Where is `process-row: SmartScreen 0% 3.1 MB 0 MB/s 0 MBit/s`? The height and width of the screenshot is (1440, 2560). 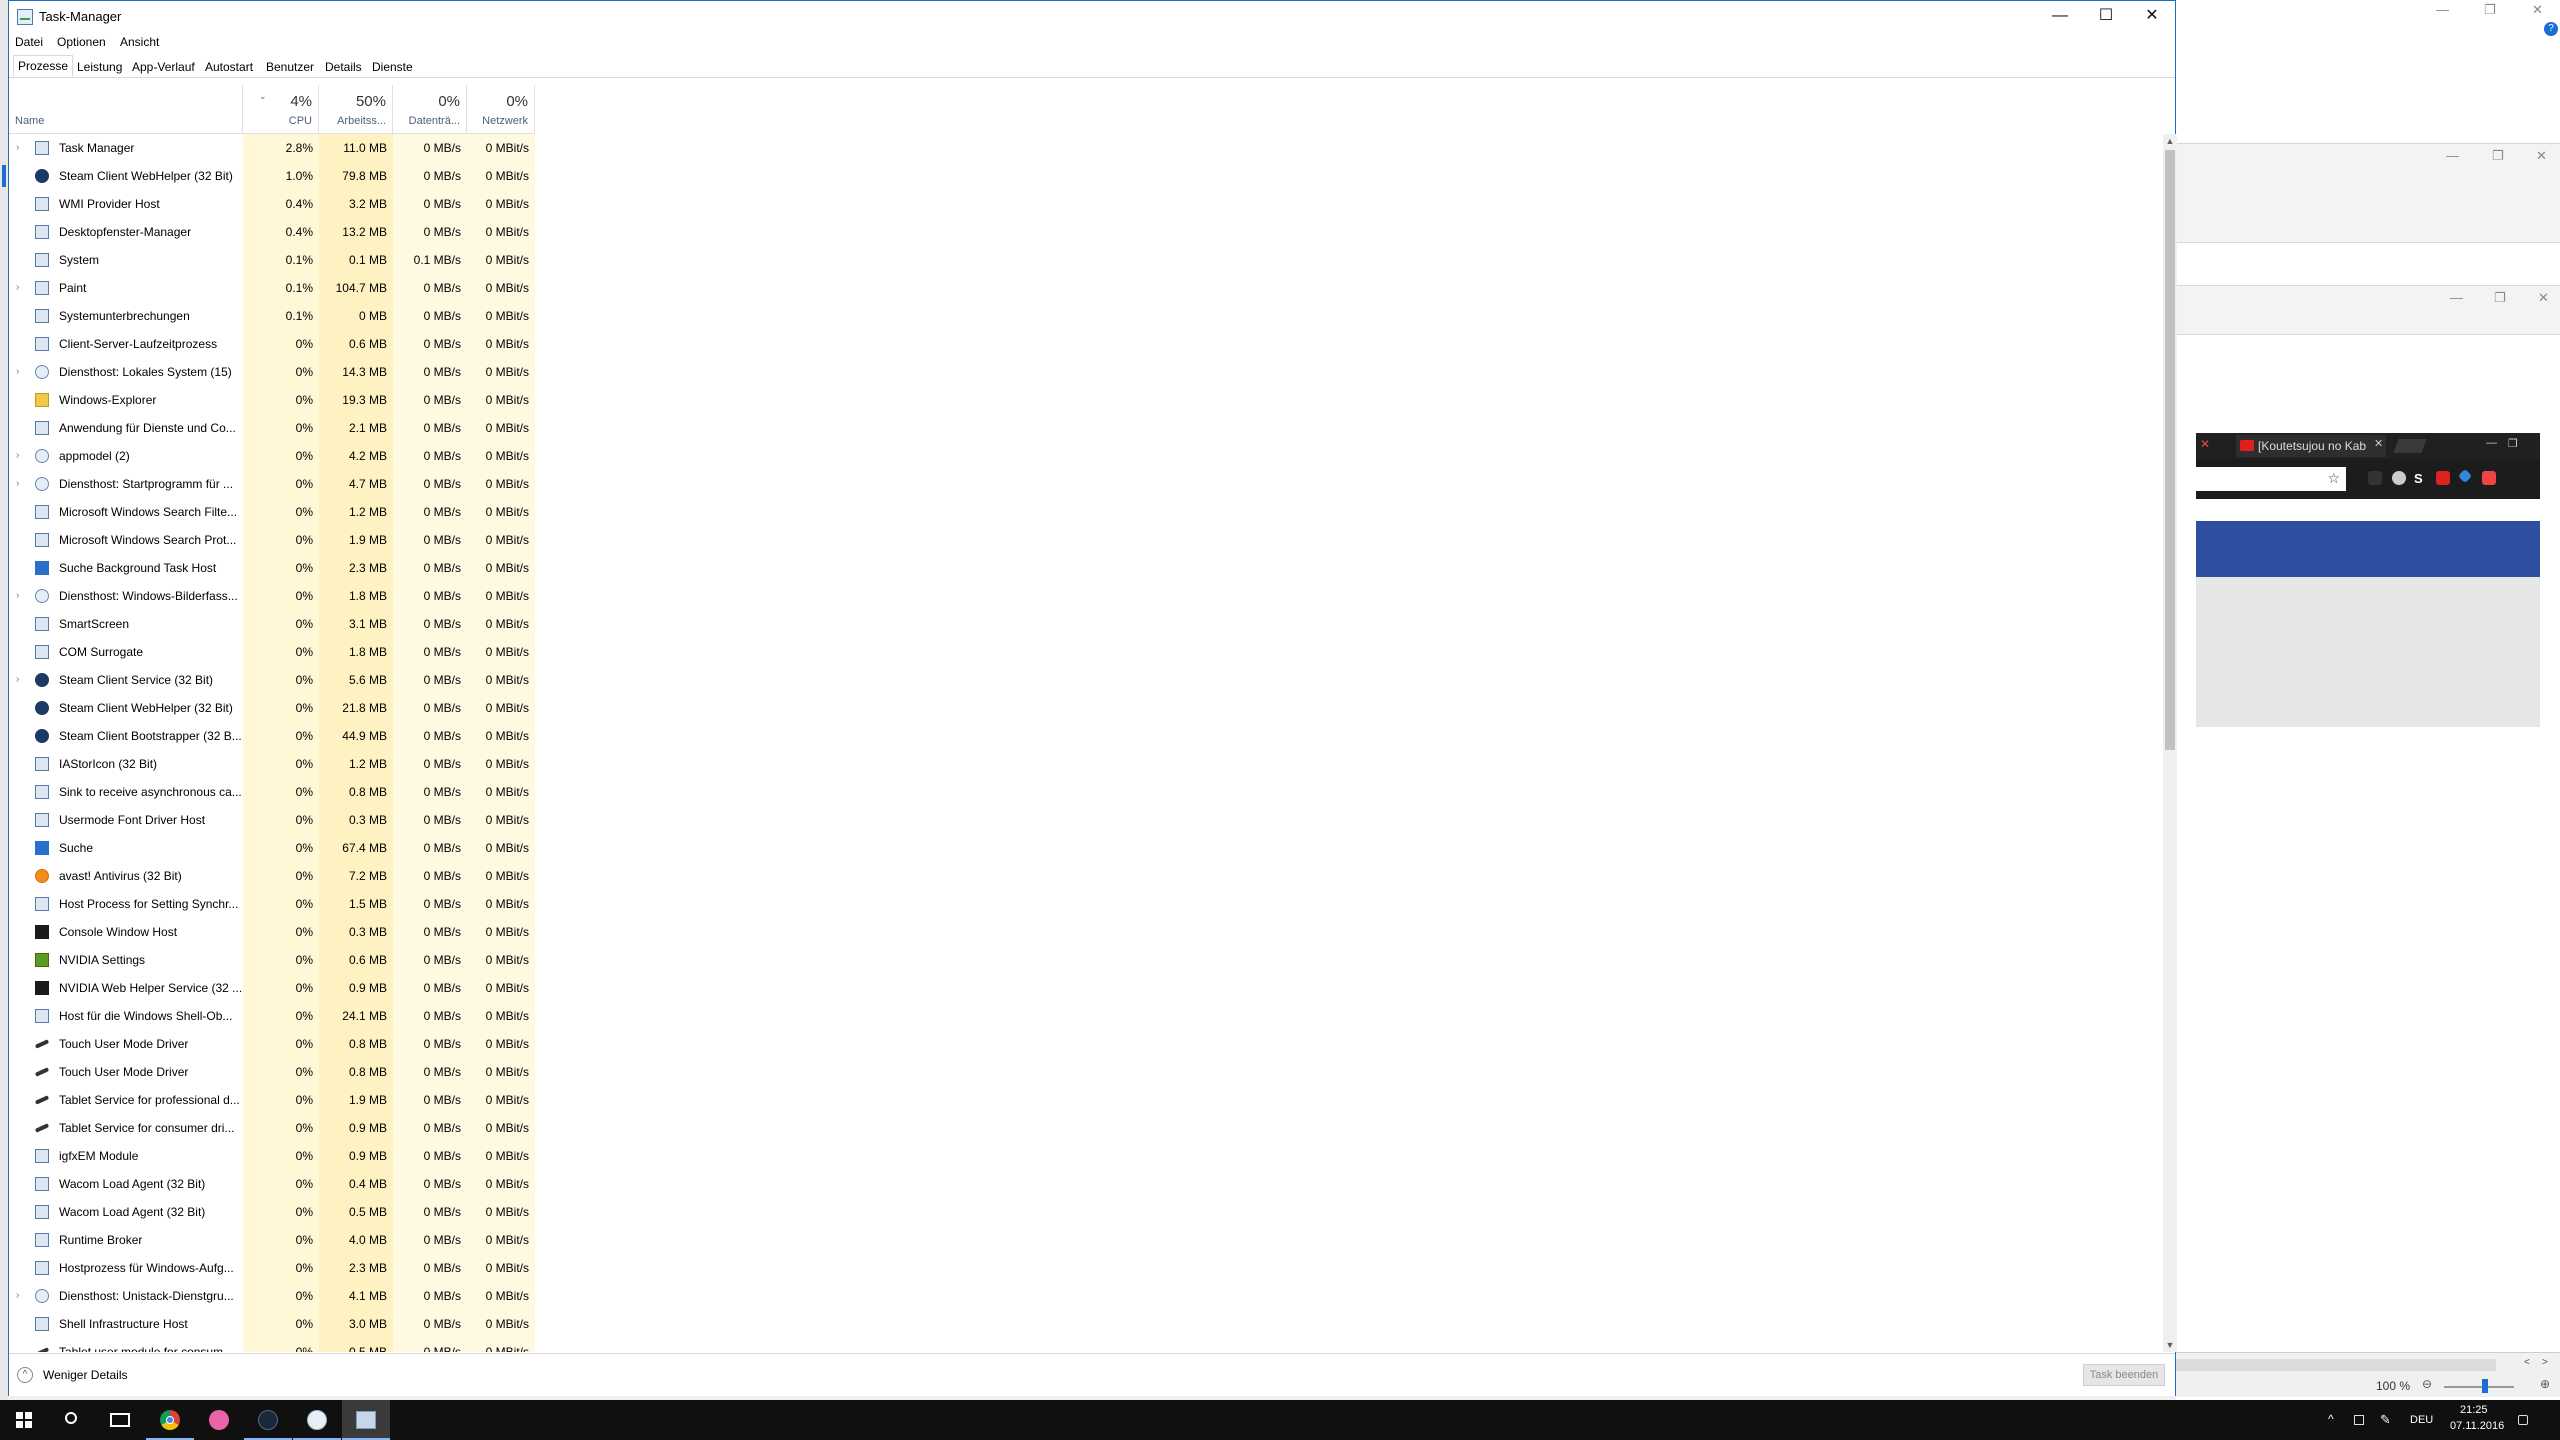
process-row: SmartScreen 0% 3.1 MB 0 MB/s 0 MBit/s is located at coordinates (272, 624).